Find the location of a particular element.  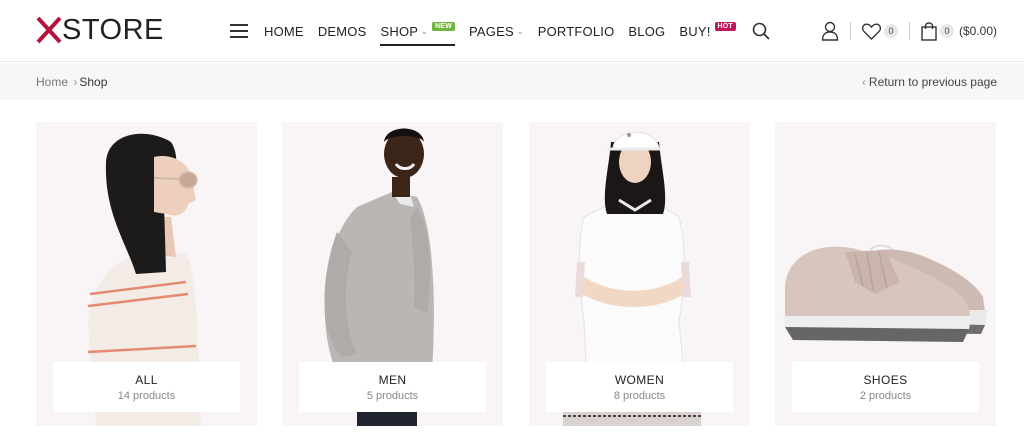

breadcrumb-bar: Home › Shop ‹ Return to previous page is located at coordinates (512, 81).